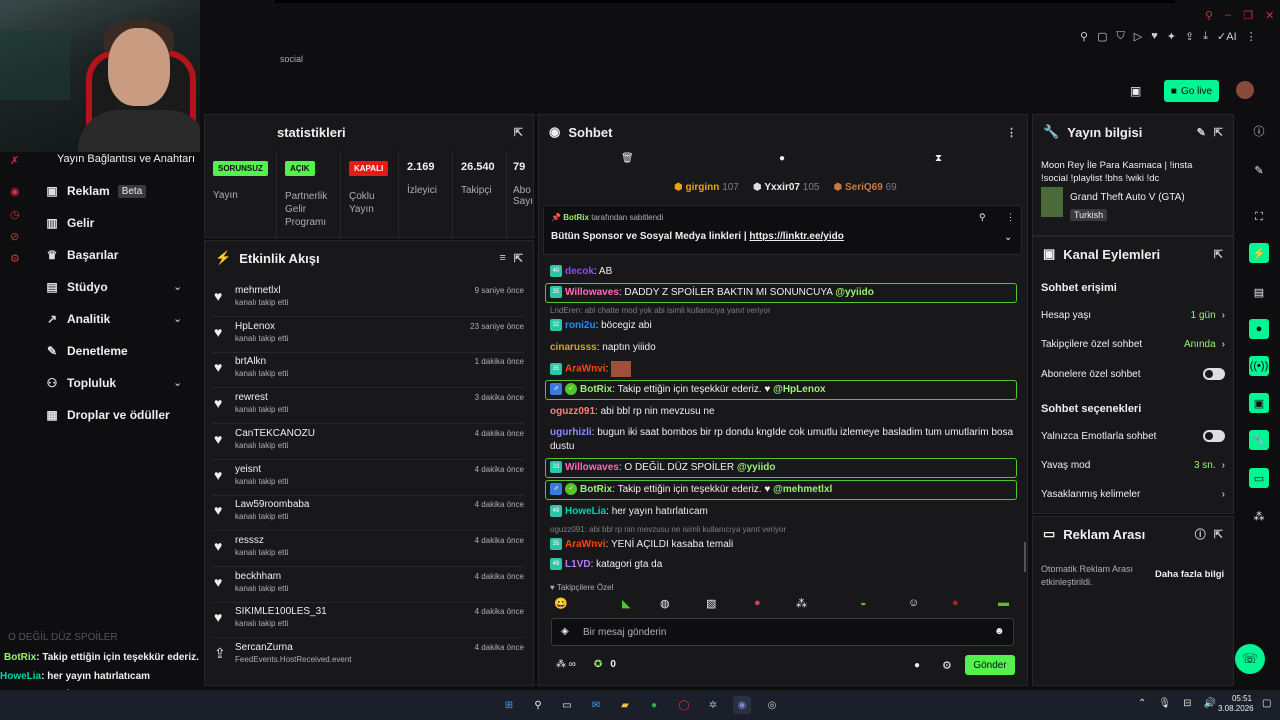  I want to click on chat-message: 40 decok: AB, so click(784, 272).